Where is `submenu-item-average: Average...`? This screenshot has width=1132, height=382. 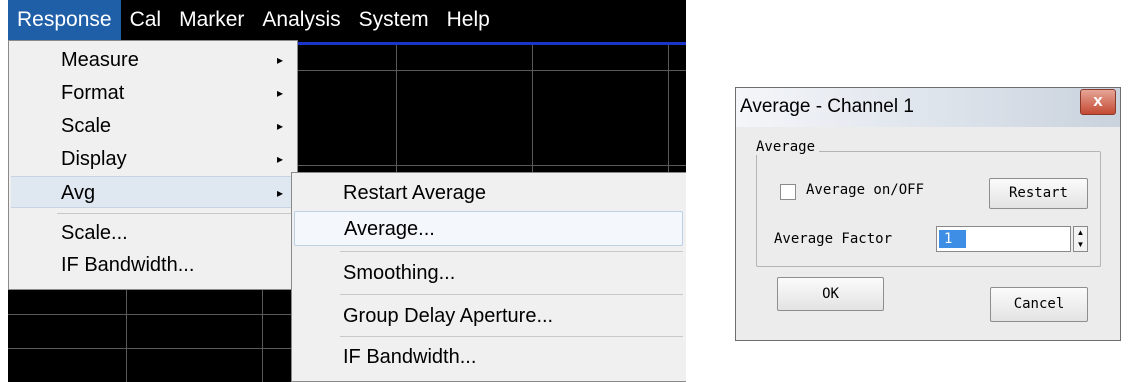 submenu-item-average: Average... is located at coordinates (488, 228).